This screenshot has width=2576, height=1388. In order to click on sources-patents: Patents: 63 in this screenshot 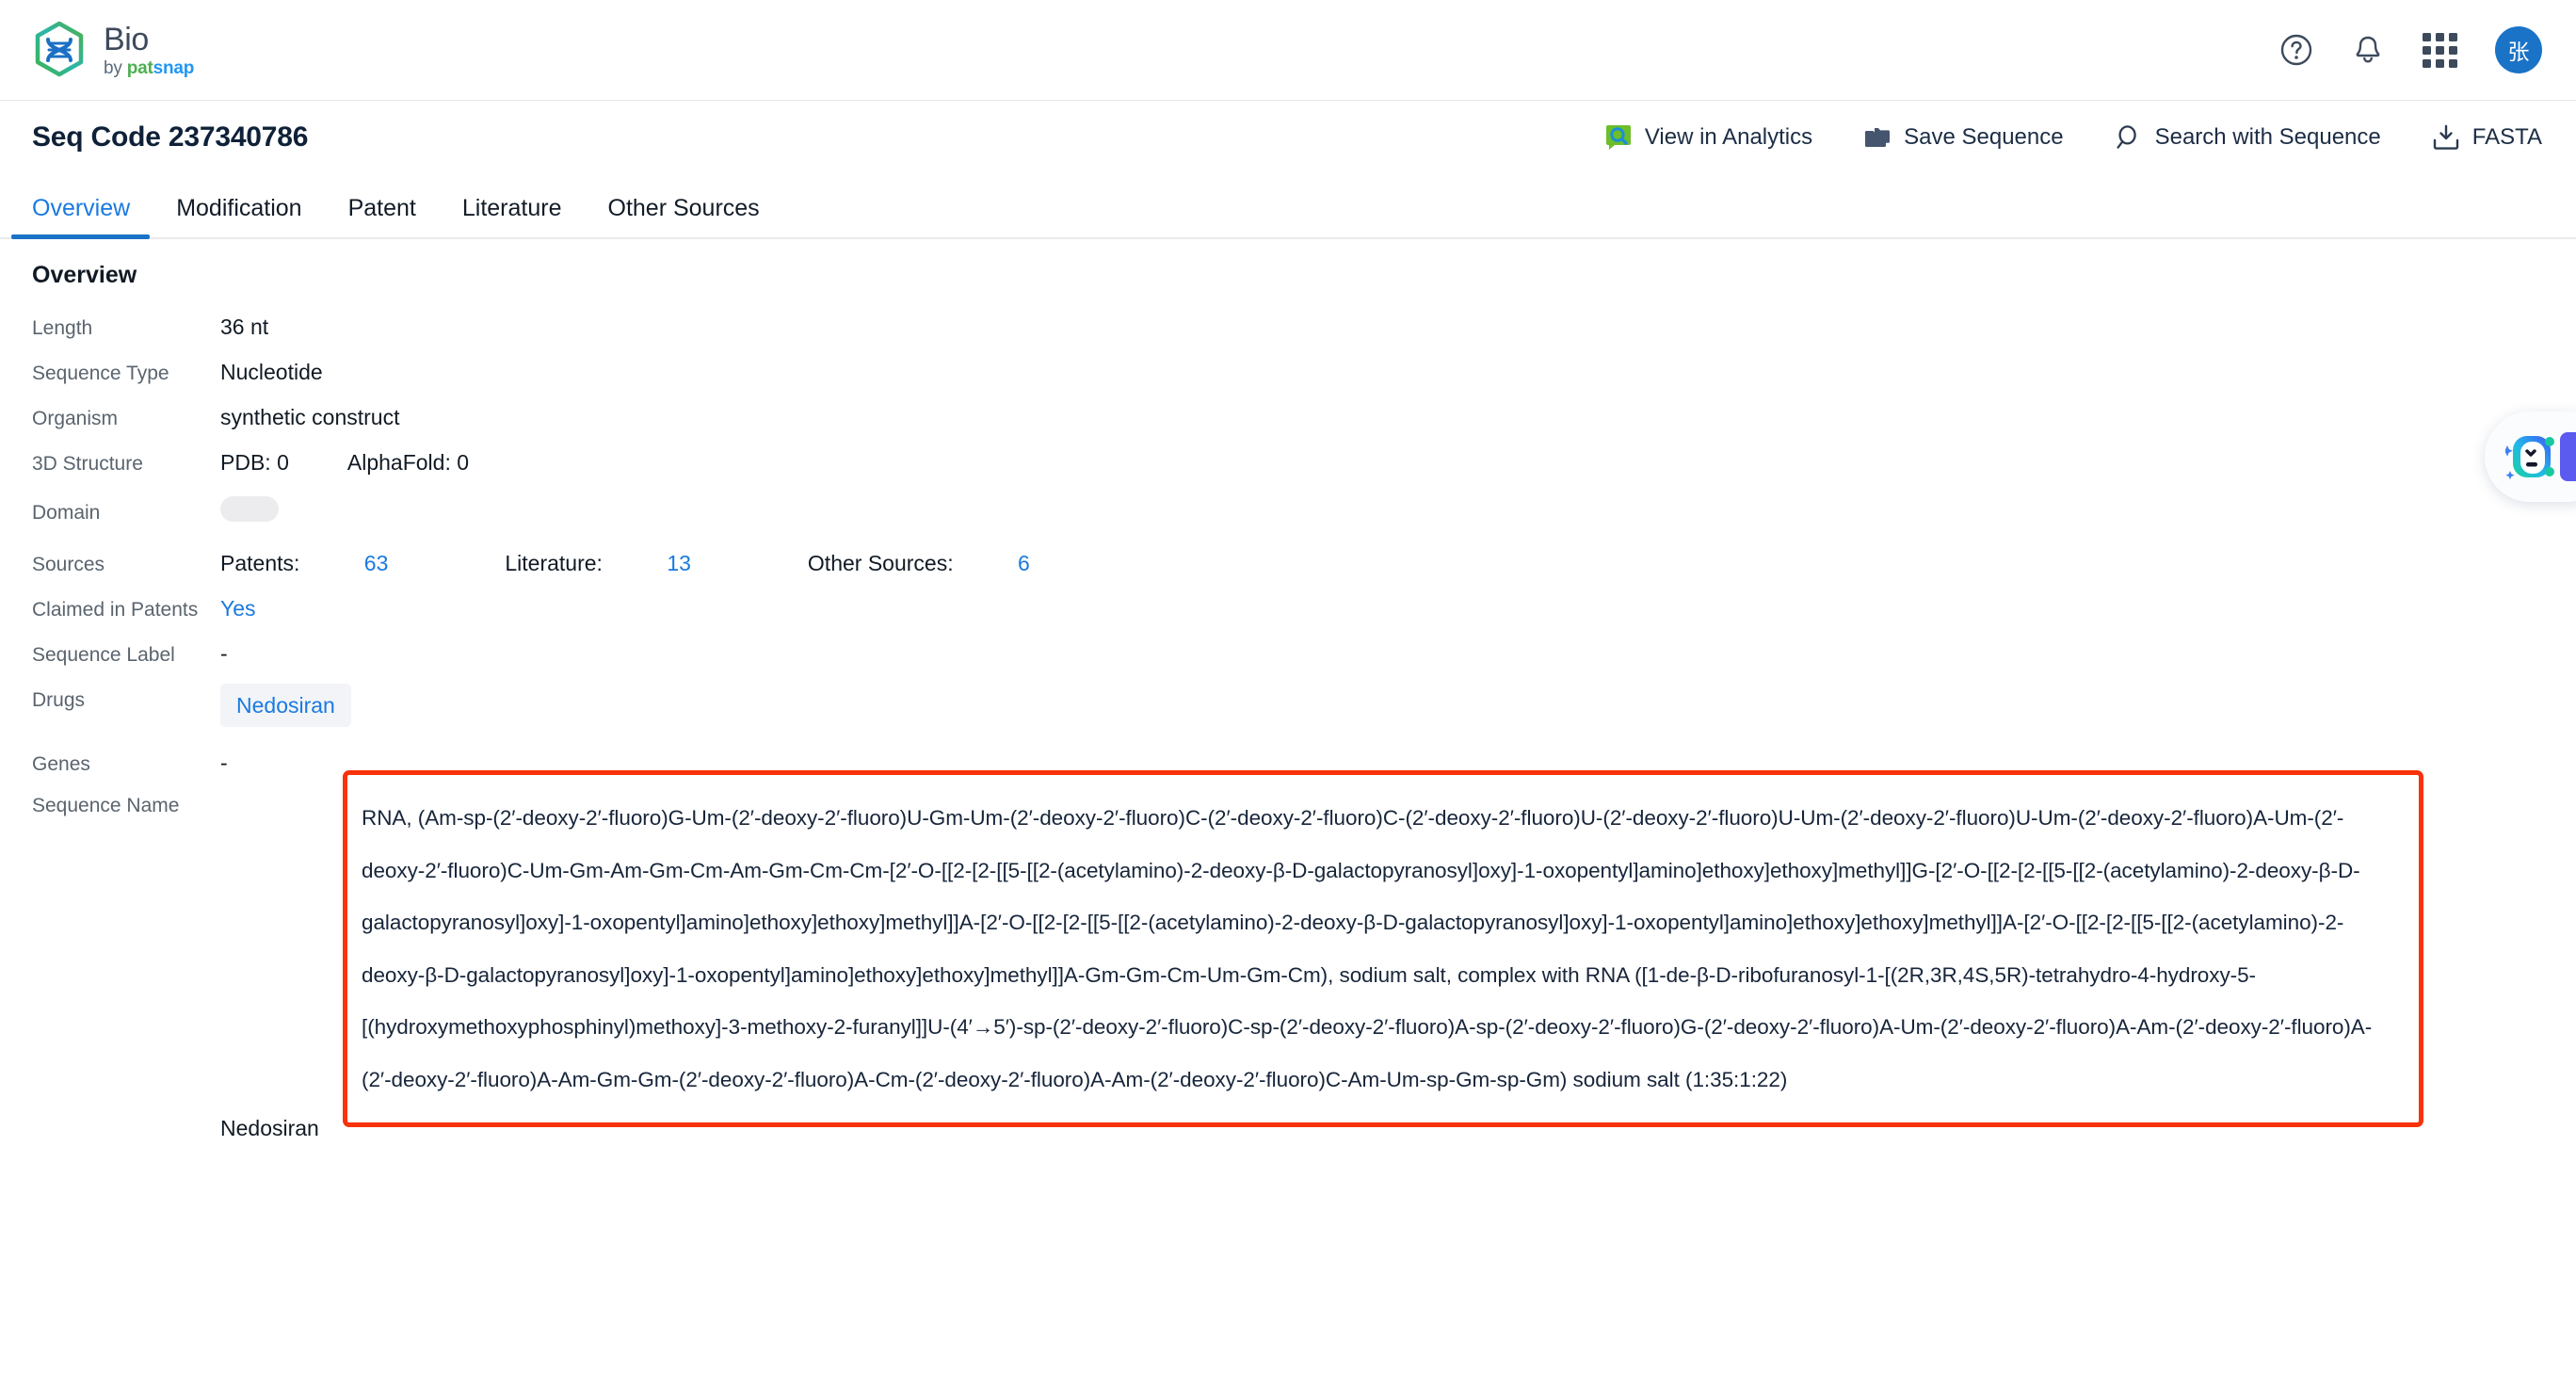, I will do `click(333, 563)`.